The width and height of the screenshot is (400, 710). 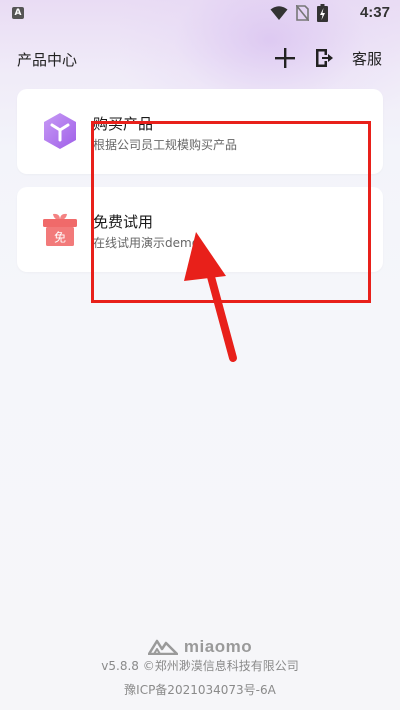 I want to click on free-trial-card: 免 免费试用 在线试用演示demo, so click(x=200, y=229).